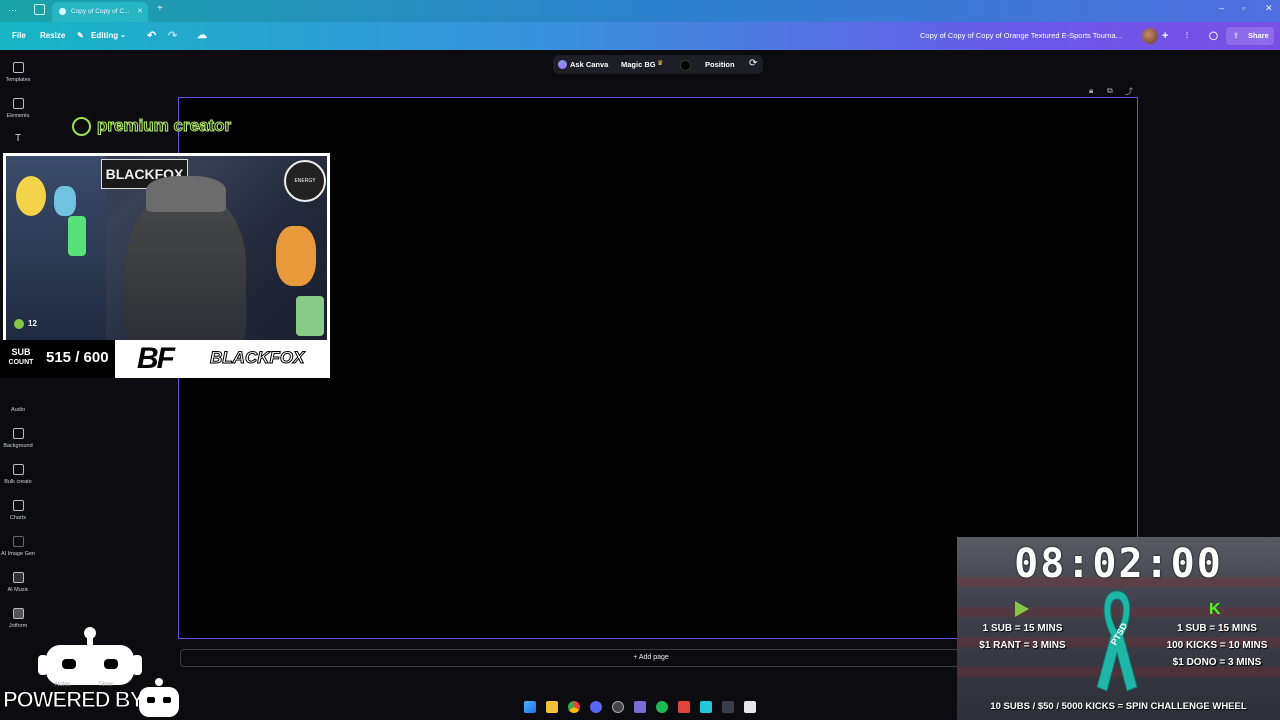 Image resolution: width=1280 pixels, height=720 pixels. Describe the element at coordinates (18, 410) in the screenshot. I see `sidebar-item-label: Audio` at that location.